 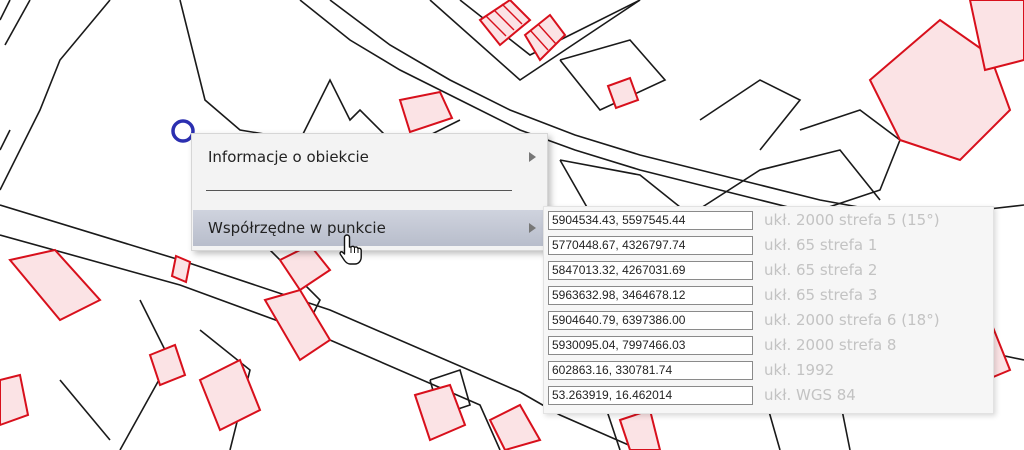 I want to click on menu-separator, so click(x=359, y=190).